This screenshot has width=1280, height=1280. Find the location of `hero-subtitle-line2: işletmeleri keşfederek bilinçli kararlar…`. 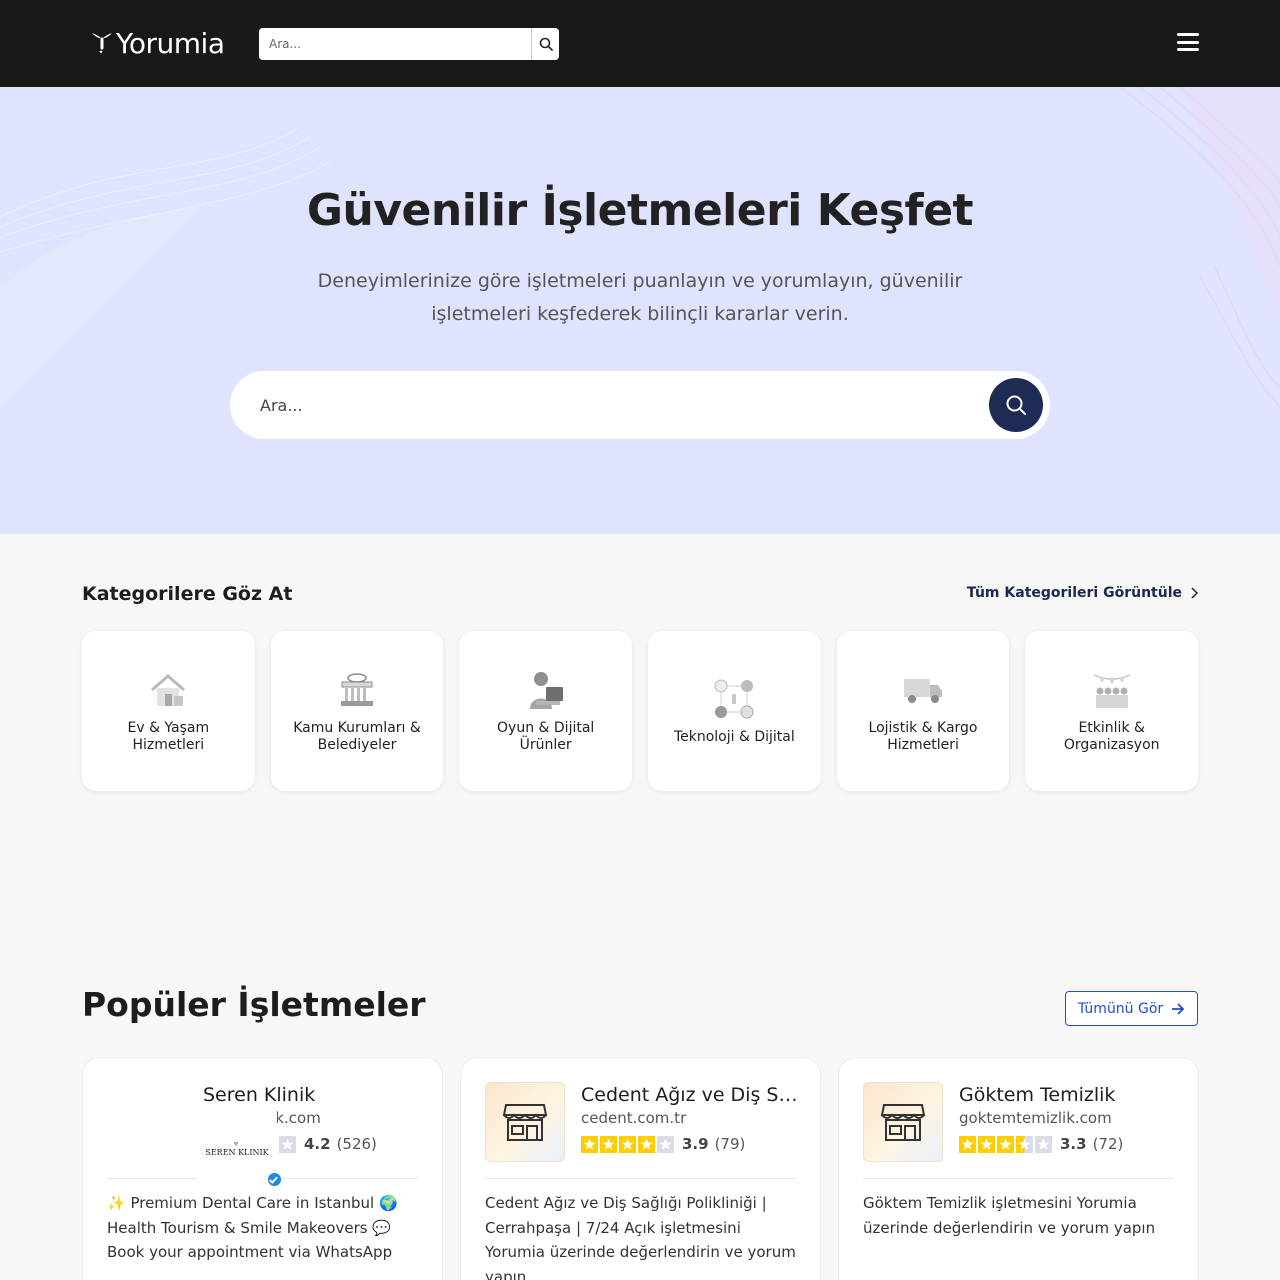

hero-subtitle-line2: işletmeleri keşfederek bilinçli kararlar… is located at coordinates (640, 314).